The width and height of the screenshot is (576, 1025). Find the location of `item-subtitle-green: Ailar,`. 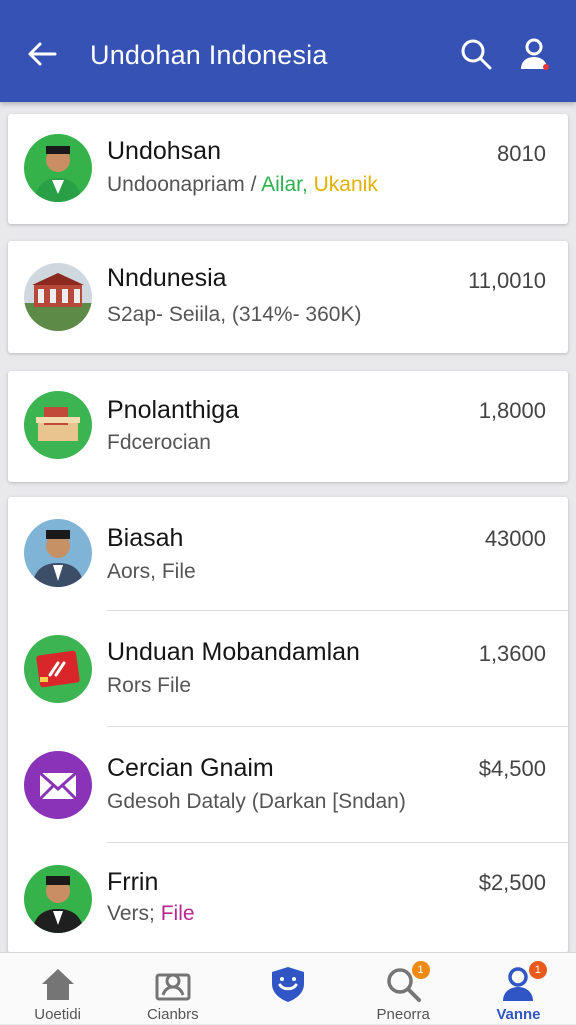

item-subtitle-green: Ailar, is located at coordinates (284, 184).